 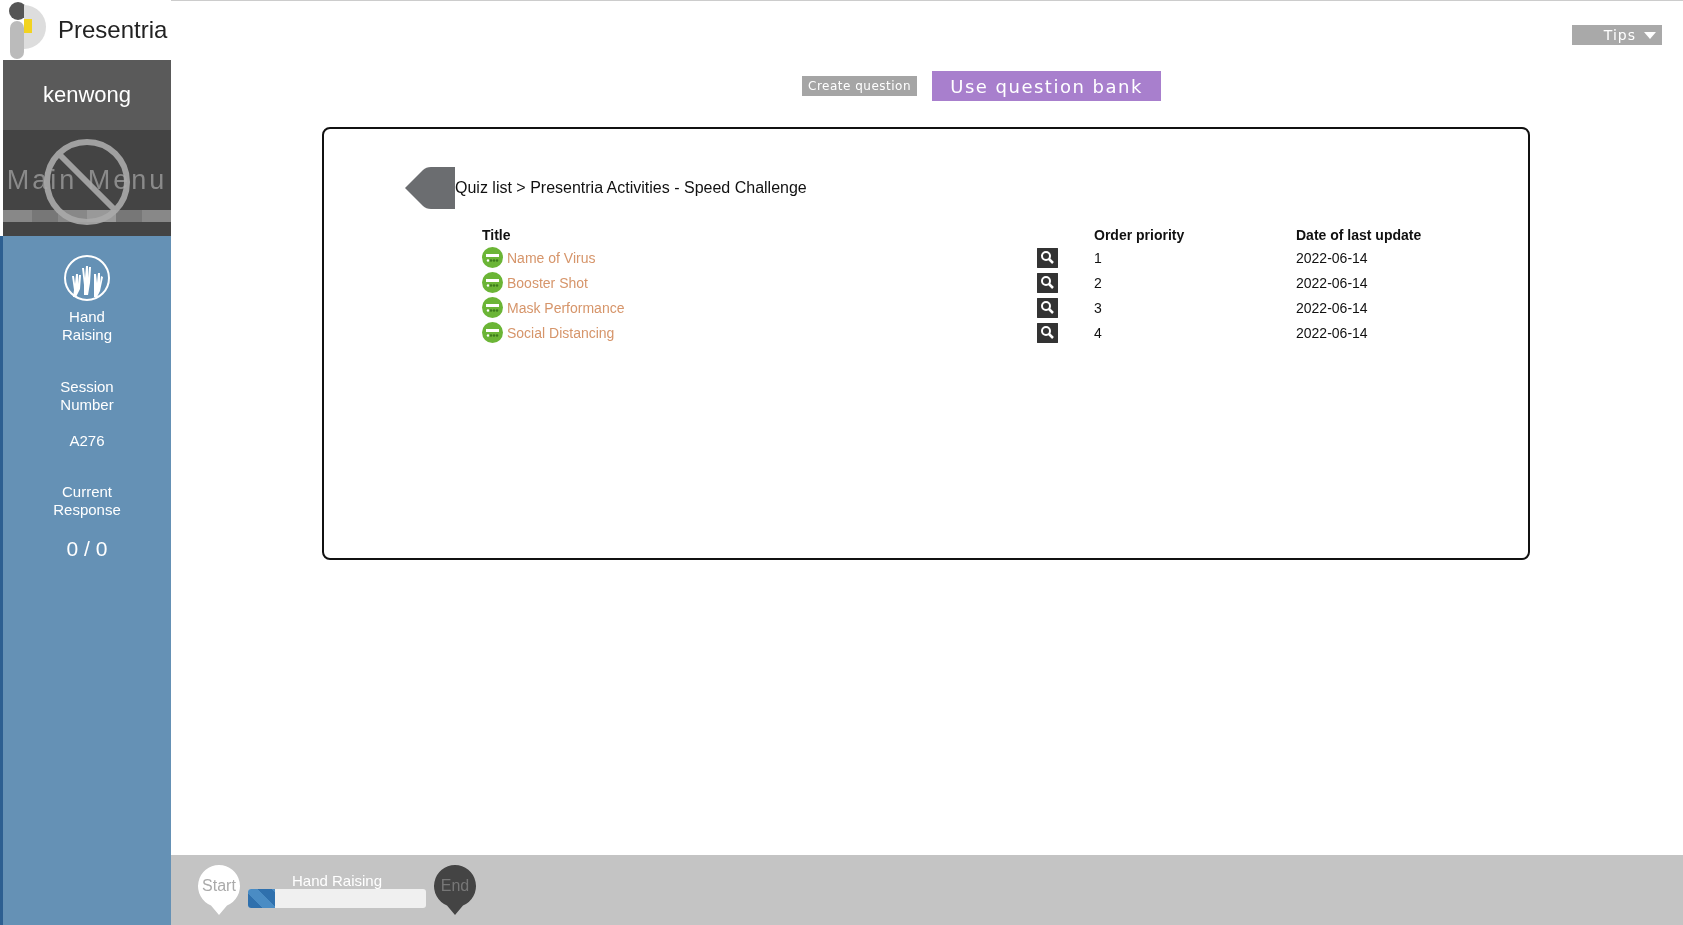 I want to click on session-number-label: Session Number, so click(x=87, y=396).